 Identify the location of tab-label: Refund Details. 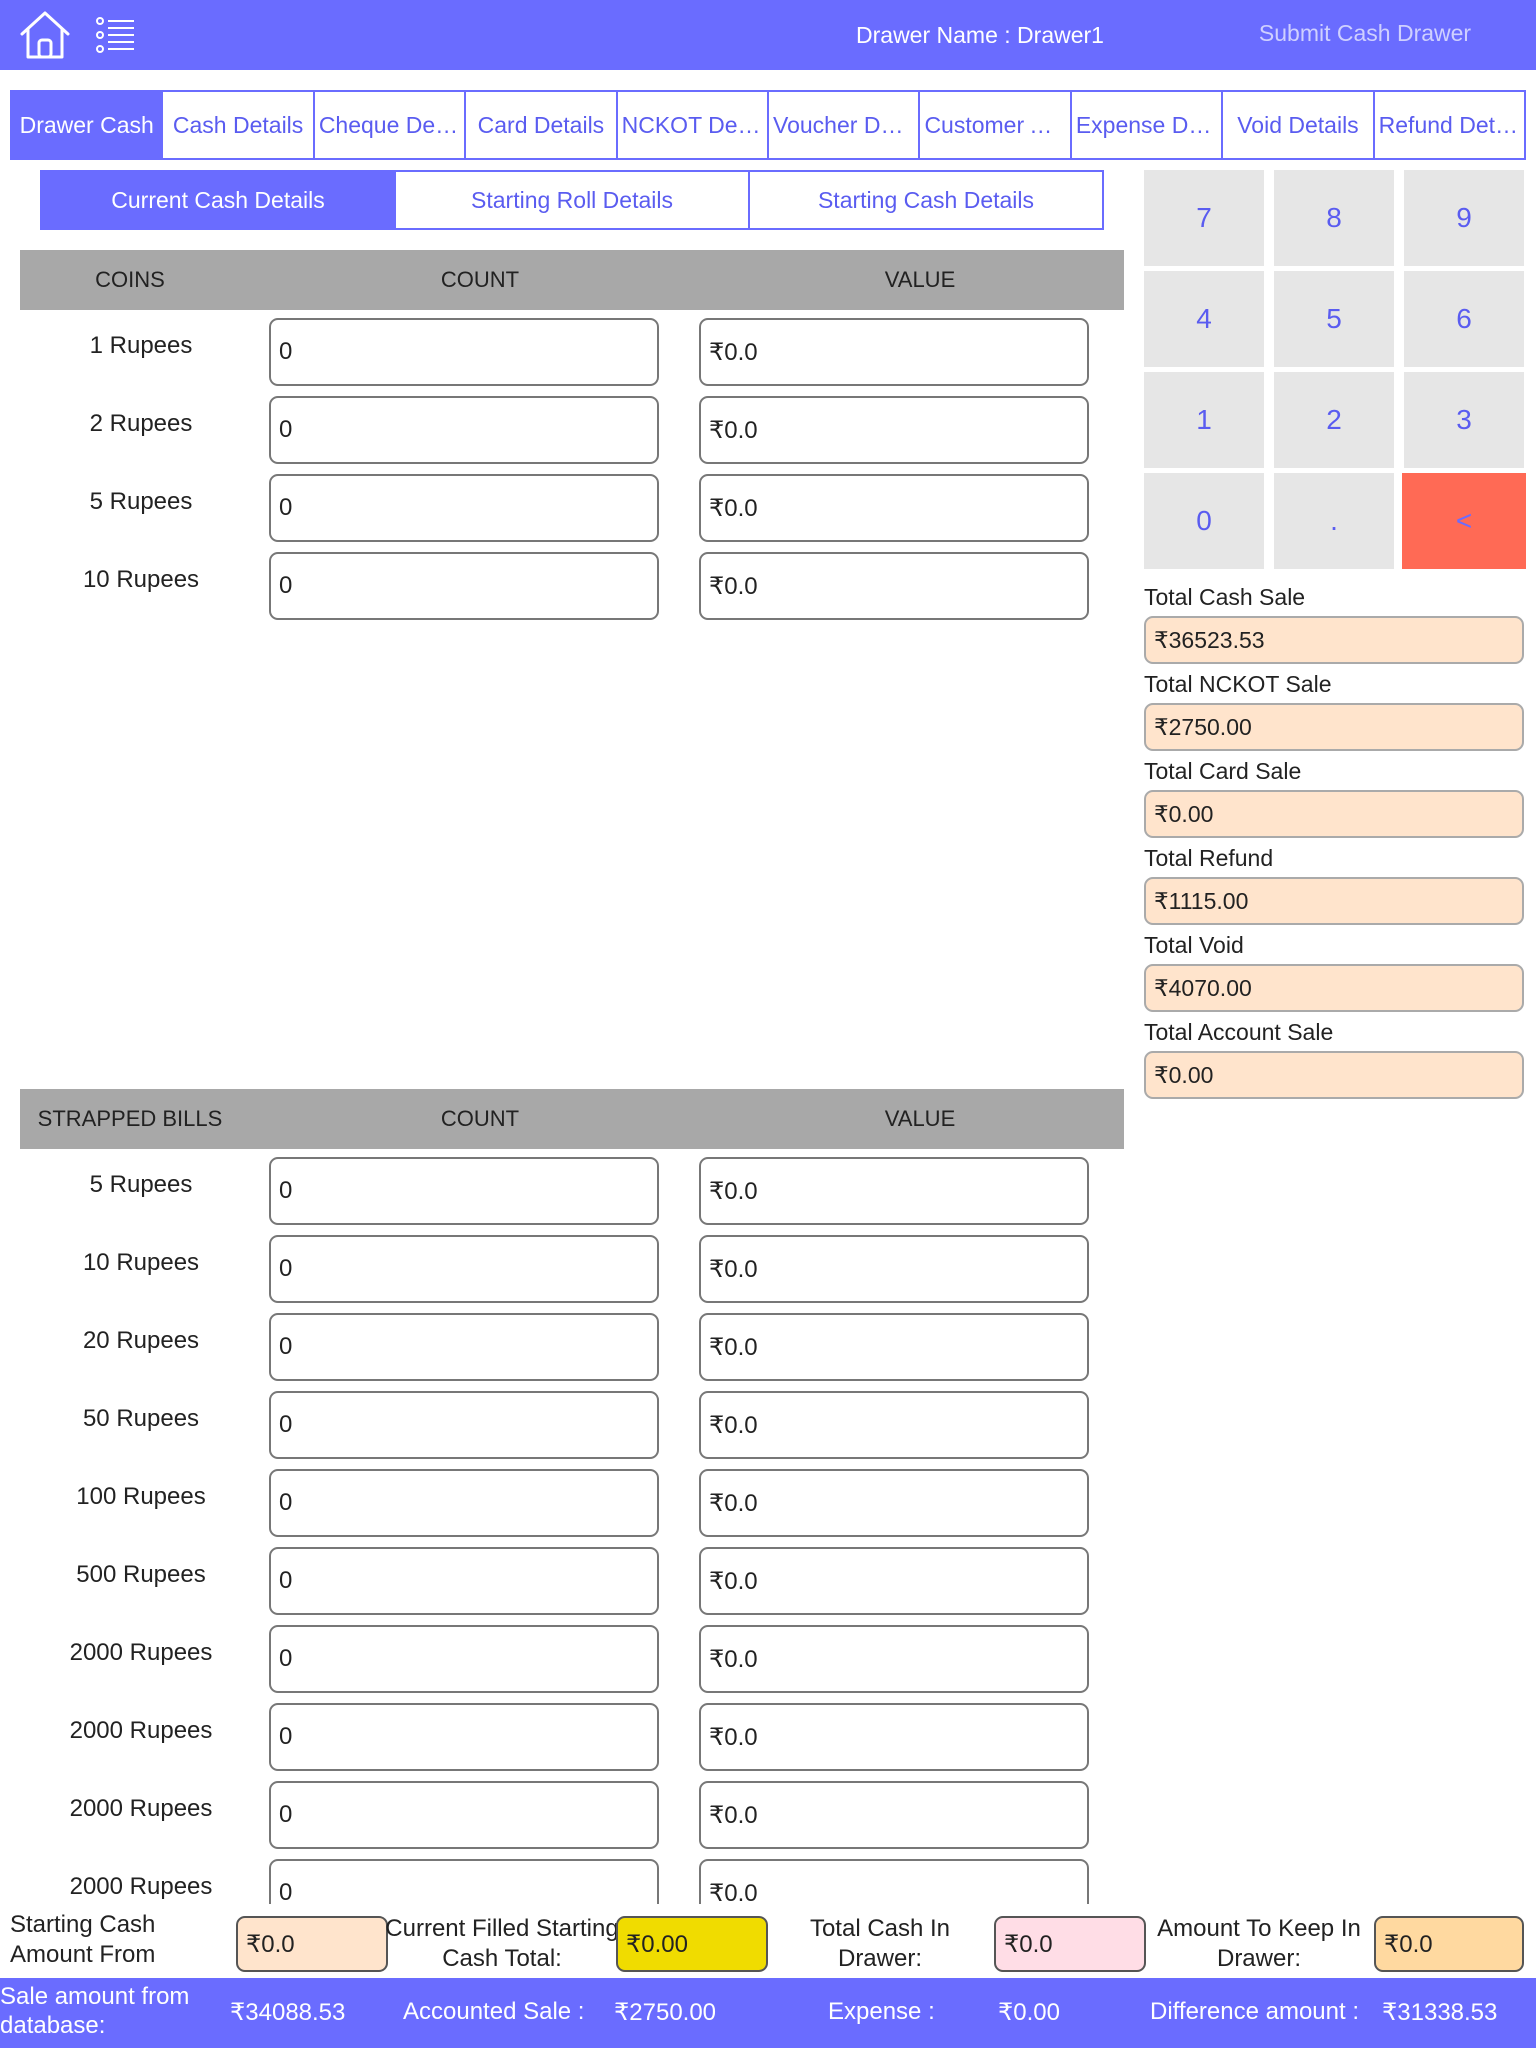
(1449, 124).